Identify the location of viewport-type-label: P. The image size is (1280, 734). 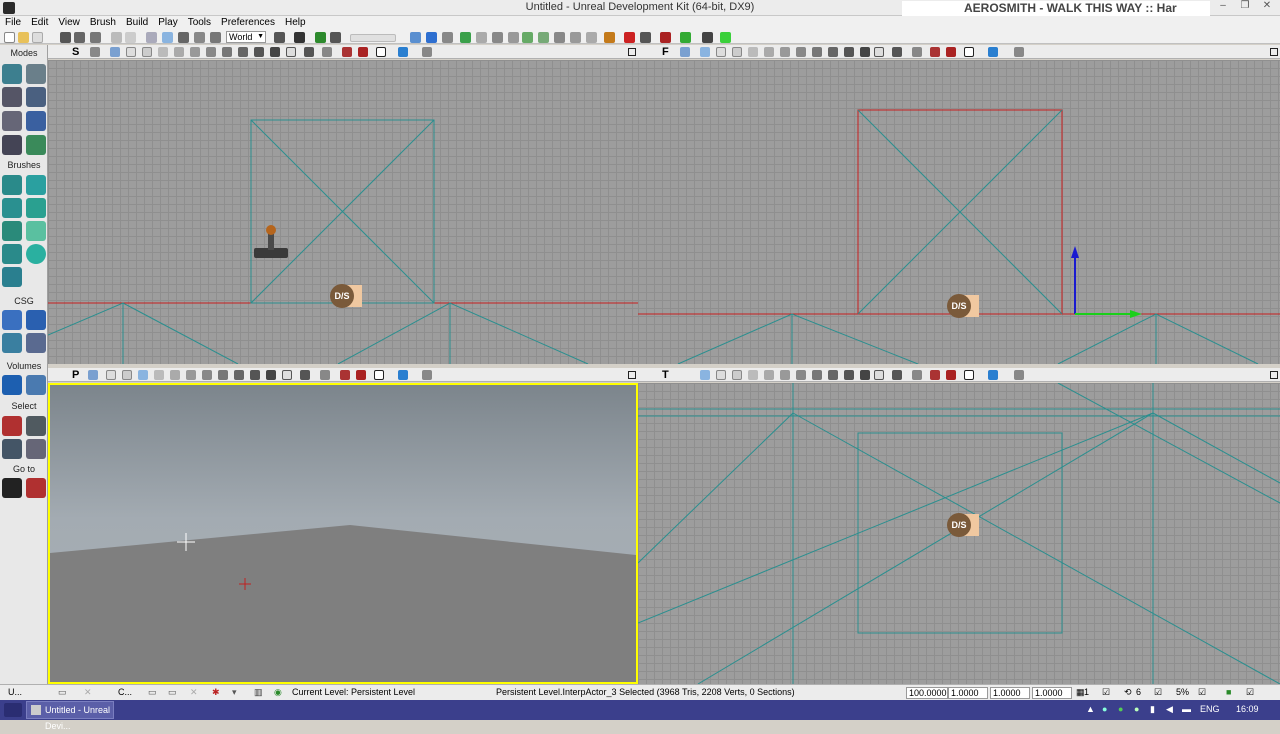
(75, 375).